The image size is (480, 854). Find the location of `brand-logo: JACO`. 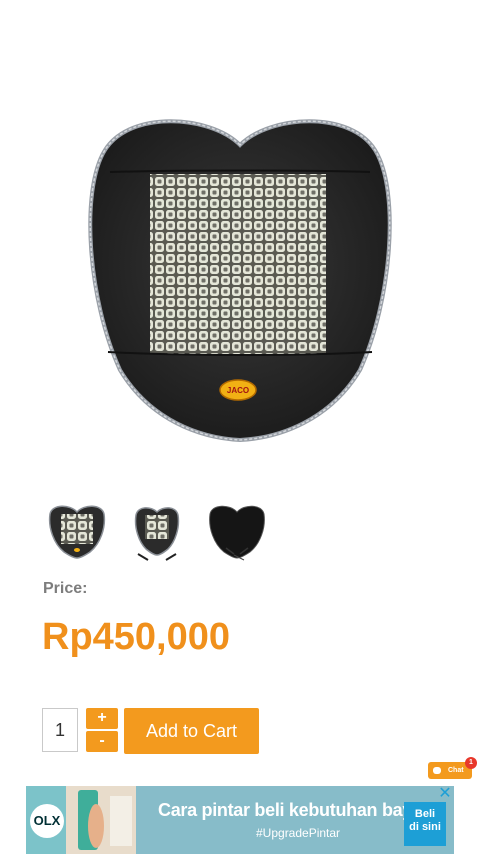

brand-logo: JACO is located at coordinates (238, 390).